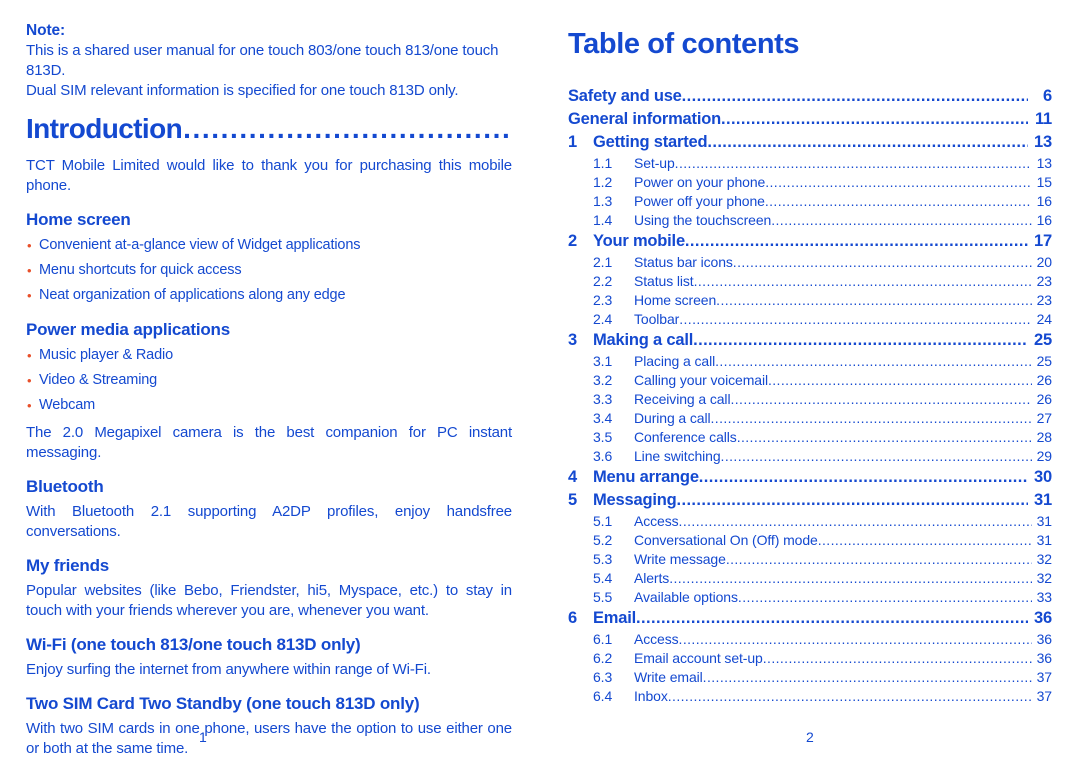 This screenshot has width=1080, height=767. I want to click on toc-entry-number: 5.1, so click(603, 521).